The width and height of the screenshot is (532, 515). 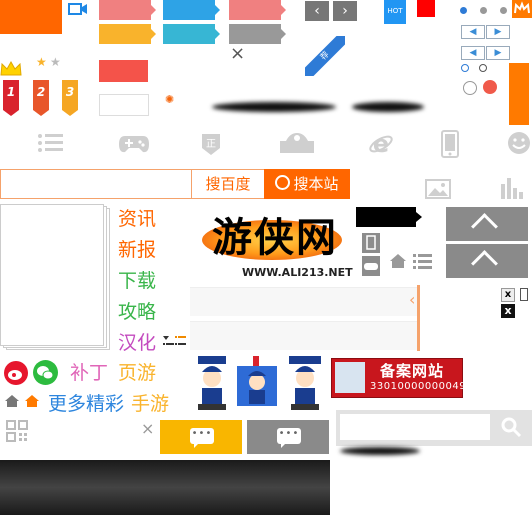 I want to click on star-gold-icon: ★, so click(x=41, y=62).